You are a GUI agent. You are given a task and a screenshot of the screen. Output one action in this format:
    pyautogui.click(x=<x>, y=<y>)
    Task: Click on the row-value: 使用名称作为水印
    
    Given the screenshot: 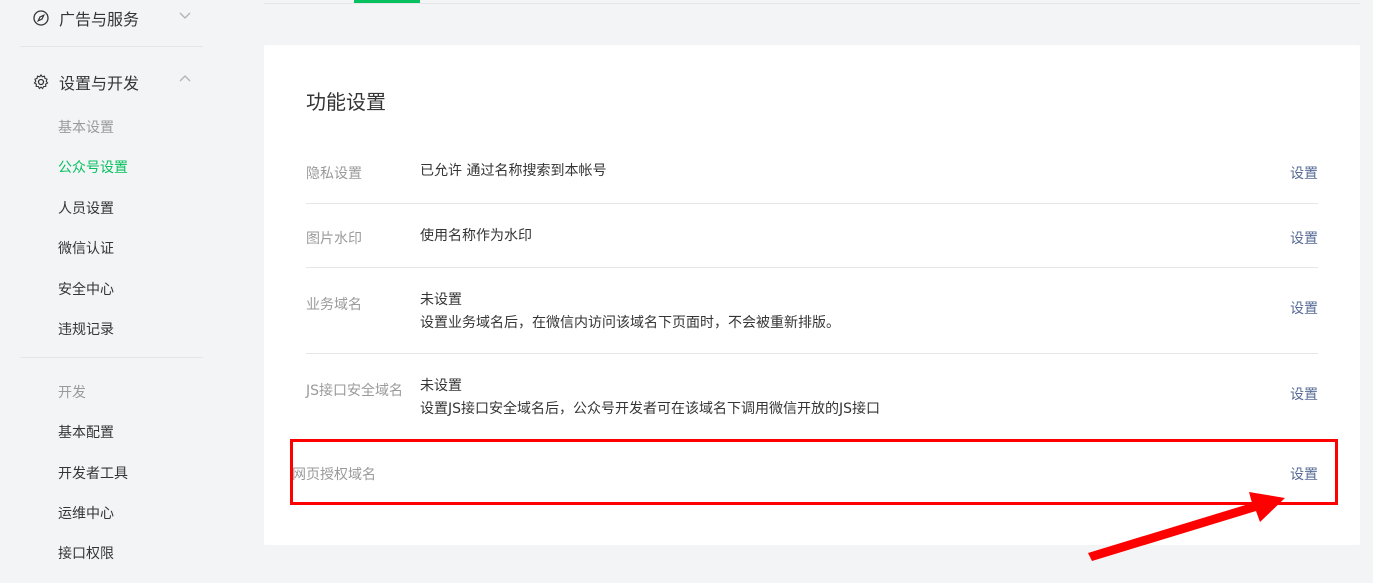 What is the action you would take?
    pyautogui.click(x=476, y=236)
    